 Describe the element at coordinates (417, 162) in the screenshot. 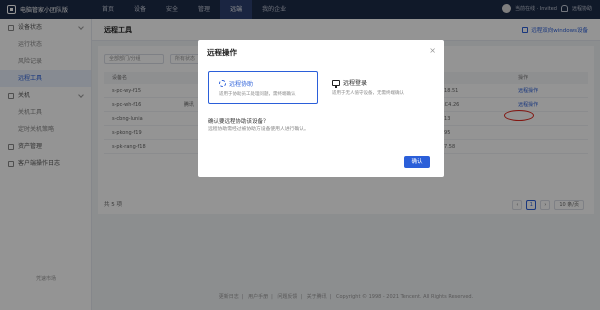

I see `confirm-button: 确认` at that location.